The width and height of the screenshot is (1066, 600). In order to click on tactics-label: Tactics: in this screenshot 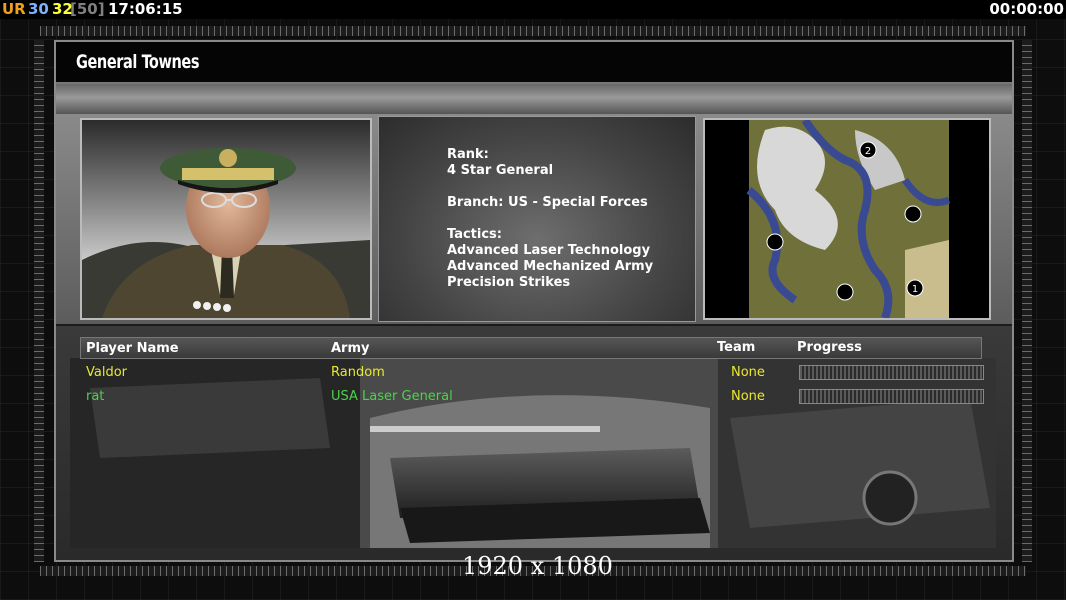, I will do `click(474, 234)`.